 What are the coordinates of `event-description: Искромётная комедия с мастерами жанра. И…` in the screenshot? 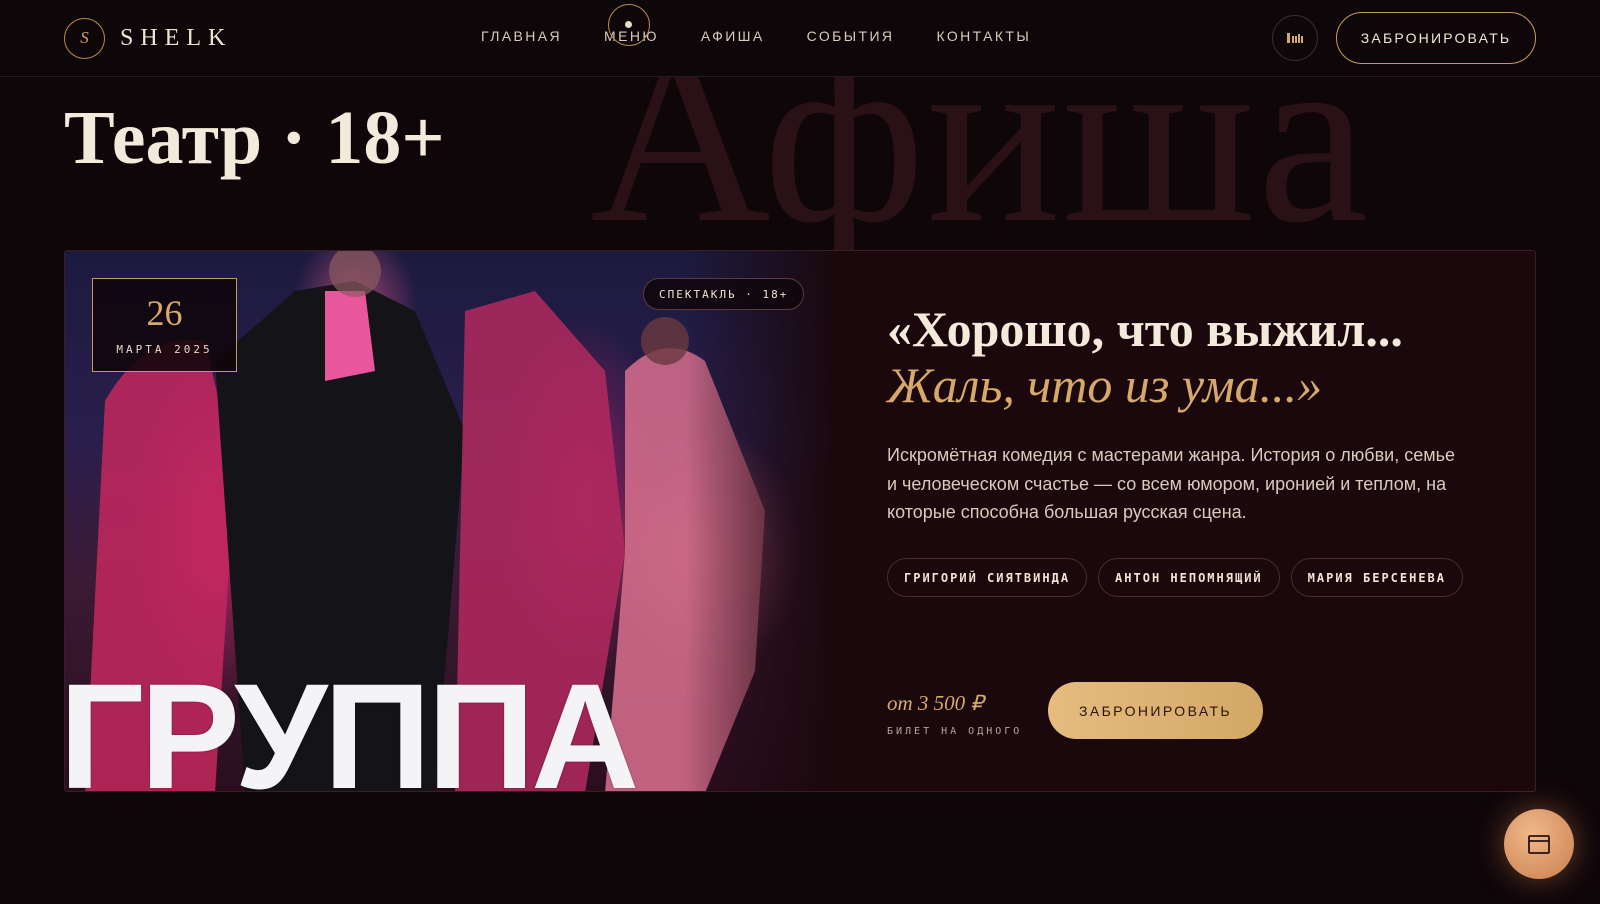 It's located at (1171, 483).